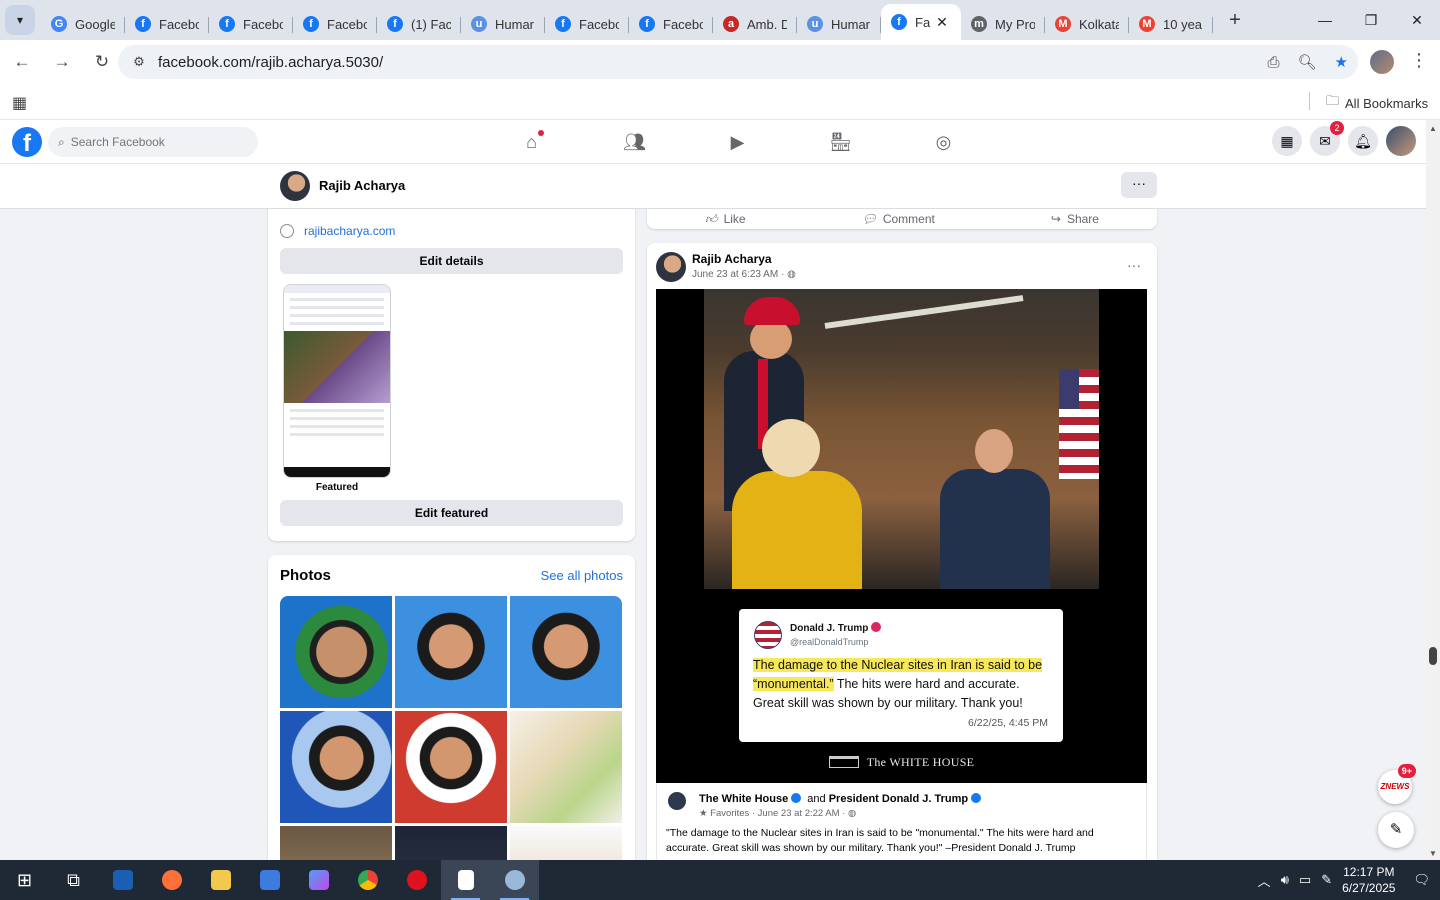 The height and width of the screenshot is (900, 1440). Describe the element at coordinates (1433, 490) in the screenshot. I see `vertical-scrollbar: ▲ ▼` at that location.